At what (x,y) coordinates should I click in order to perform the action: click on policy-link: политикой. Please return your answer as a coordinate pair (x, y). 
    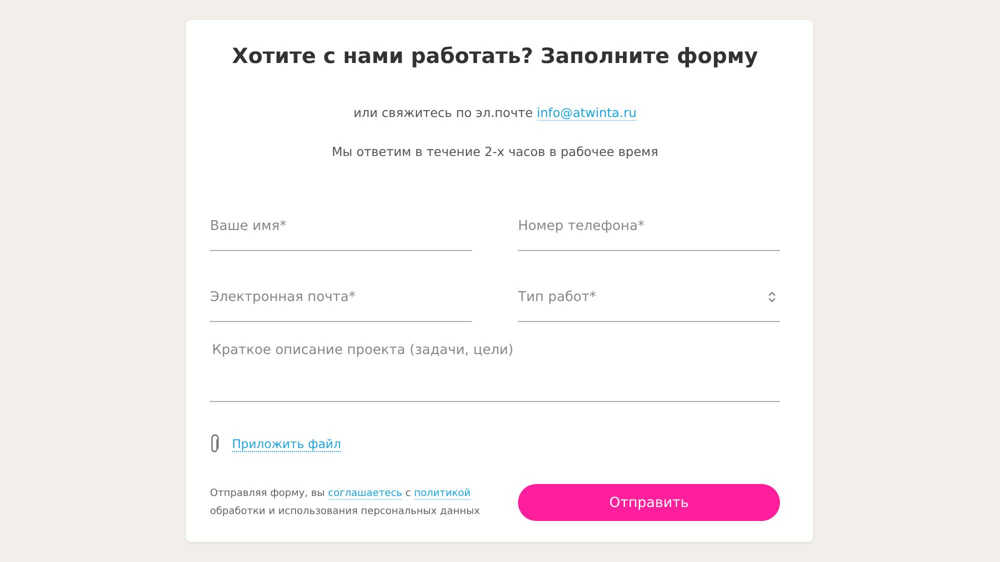
    Looking at the image, I should click on (442, 494).